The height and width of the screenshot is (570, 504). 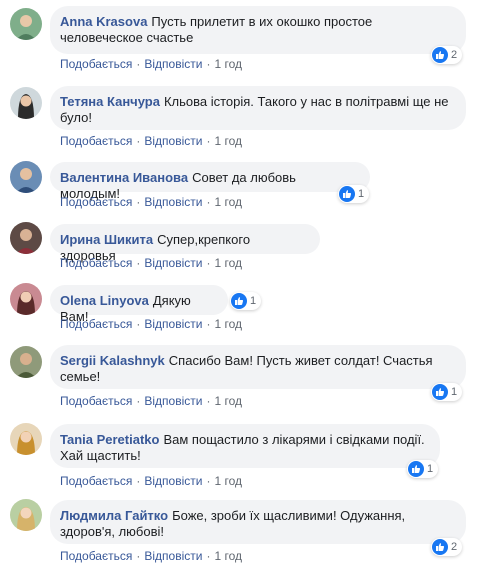 What do you see at coordinates (114, 515) in the screenshot?
I see `comment-author: Людмила Гайтко` at bounding box center [114, 515].